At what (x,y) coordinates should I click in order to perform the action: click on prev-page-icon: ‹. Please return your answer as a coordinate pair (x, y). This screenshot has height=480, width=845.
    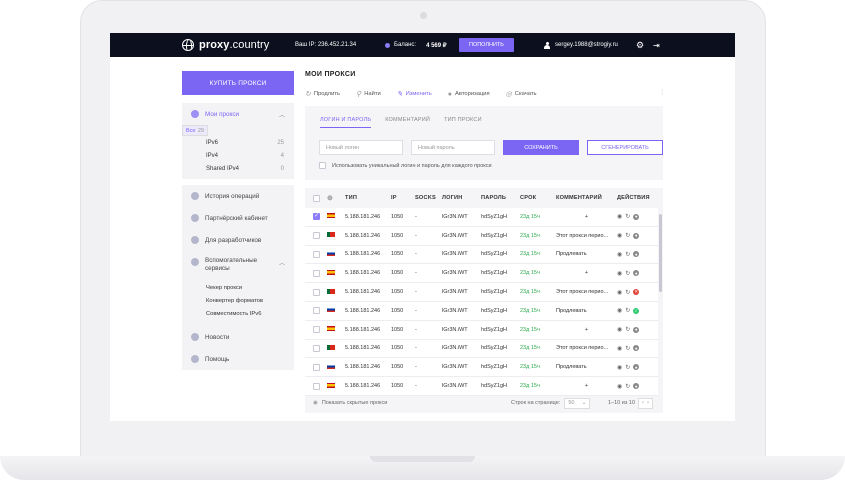
    Looking at the image, I should click on (643, 403).